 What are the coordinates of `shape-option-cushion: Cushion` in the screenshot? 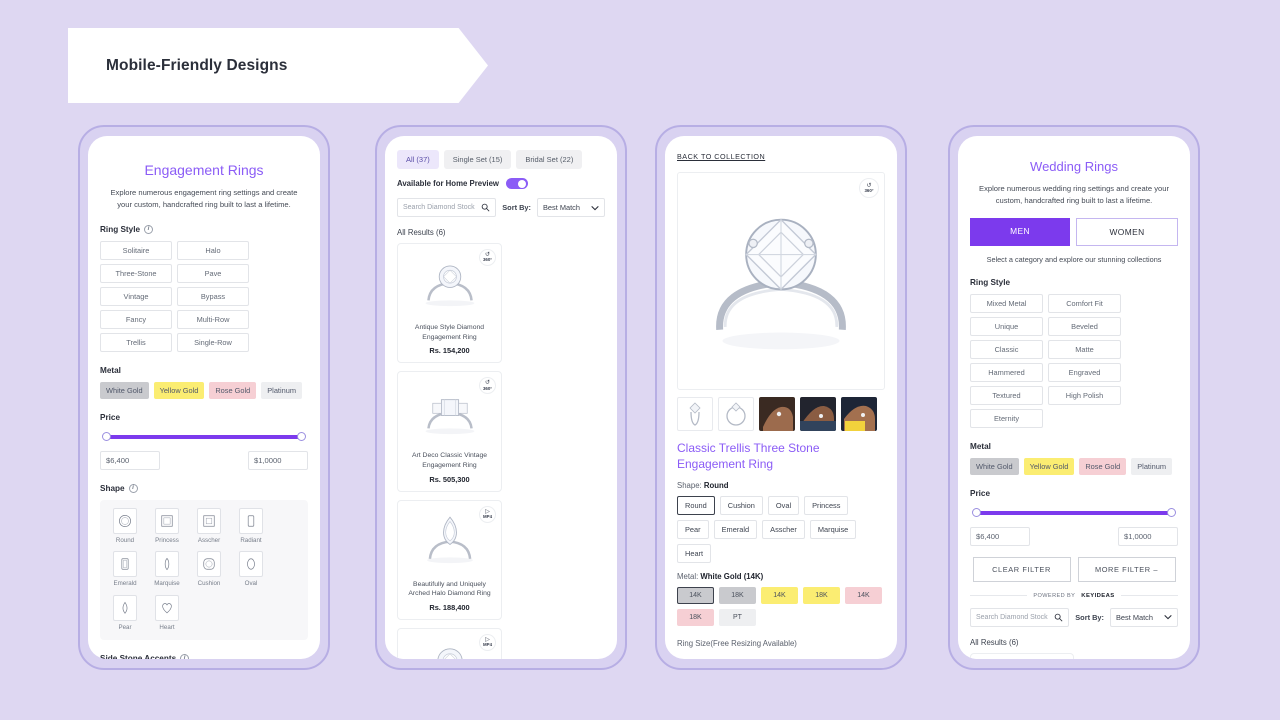 It's located at (741, 506).